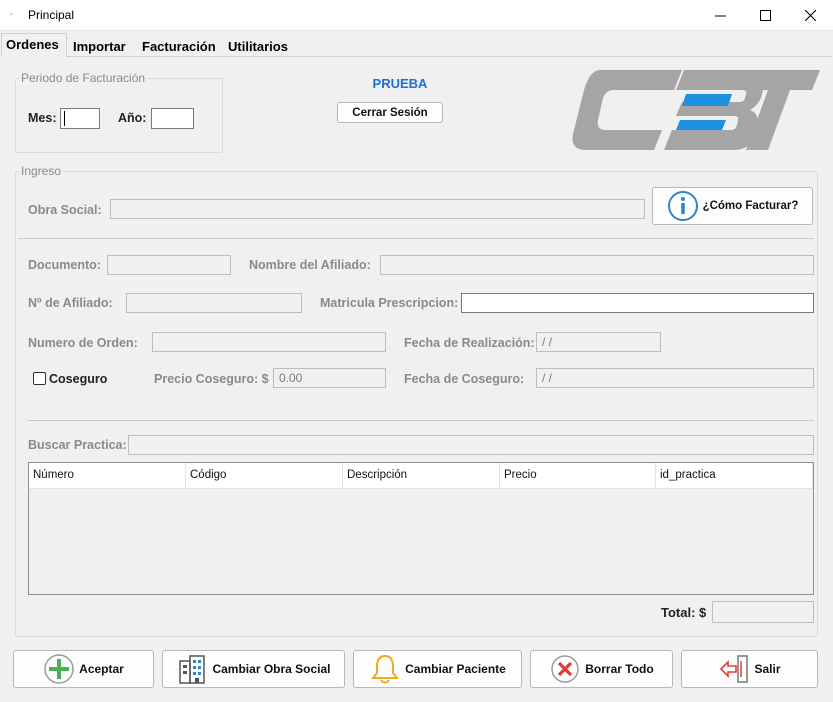  What do you see at coordinates (179, 45) in the screenshot?
I see `tab-facturacion: Facturación` at bounding box center [179, 45].